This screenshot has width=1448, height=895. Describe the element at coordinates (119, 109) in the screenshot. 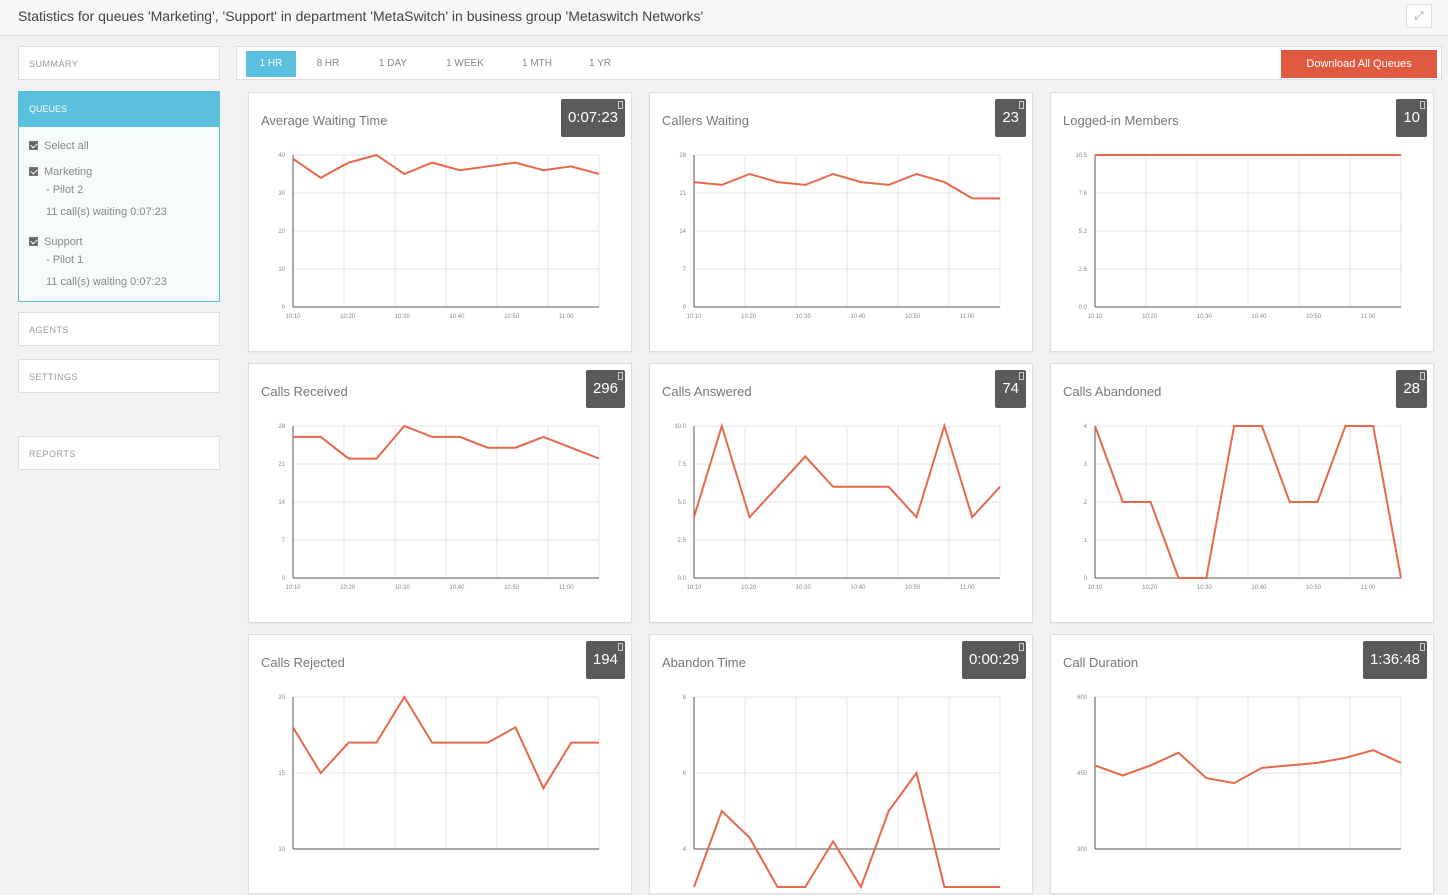

I see `sidebar-item-queues: QUEUES` at that location.